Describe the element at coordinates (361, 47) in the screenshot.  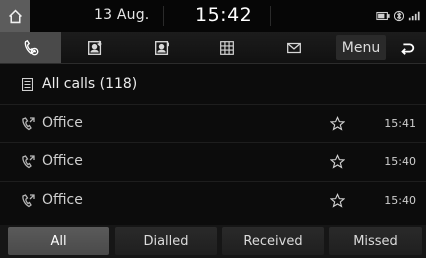
I see `menu-button: Menu` at that location.